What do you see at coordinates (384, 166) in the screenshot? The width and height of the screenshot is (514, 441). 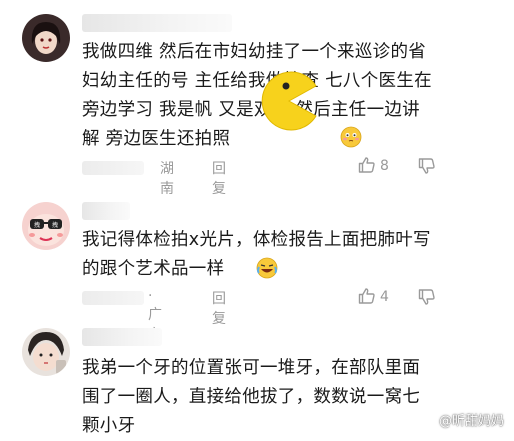 I see `like-count: 8` at bounding box center [384, 166].